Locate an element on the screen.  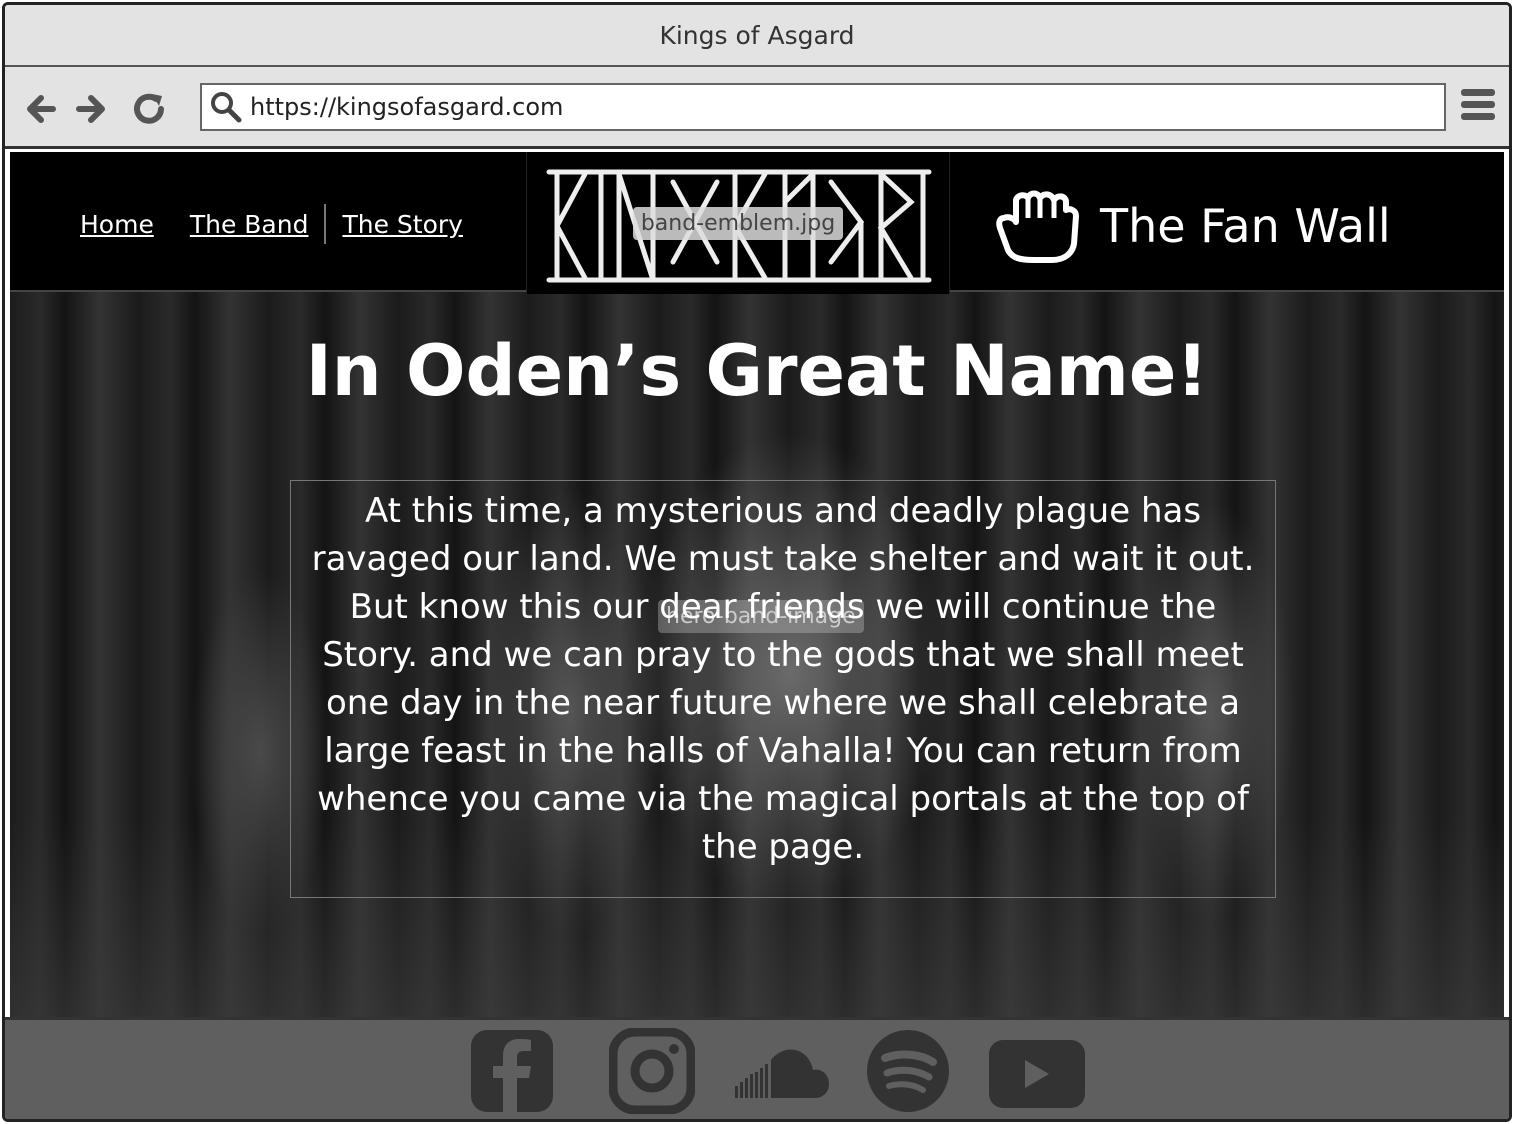
reload-icon is located at coordinates (149, 108).